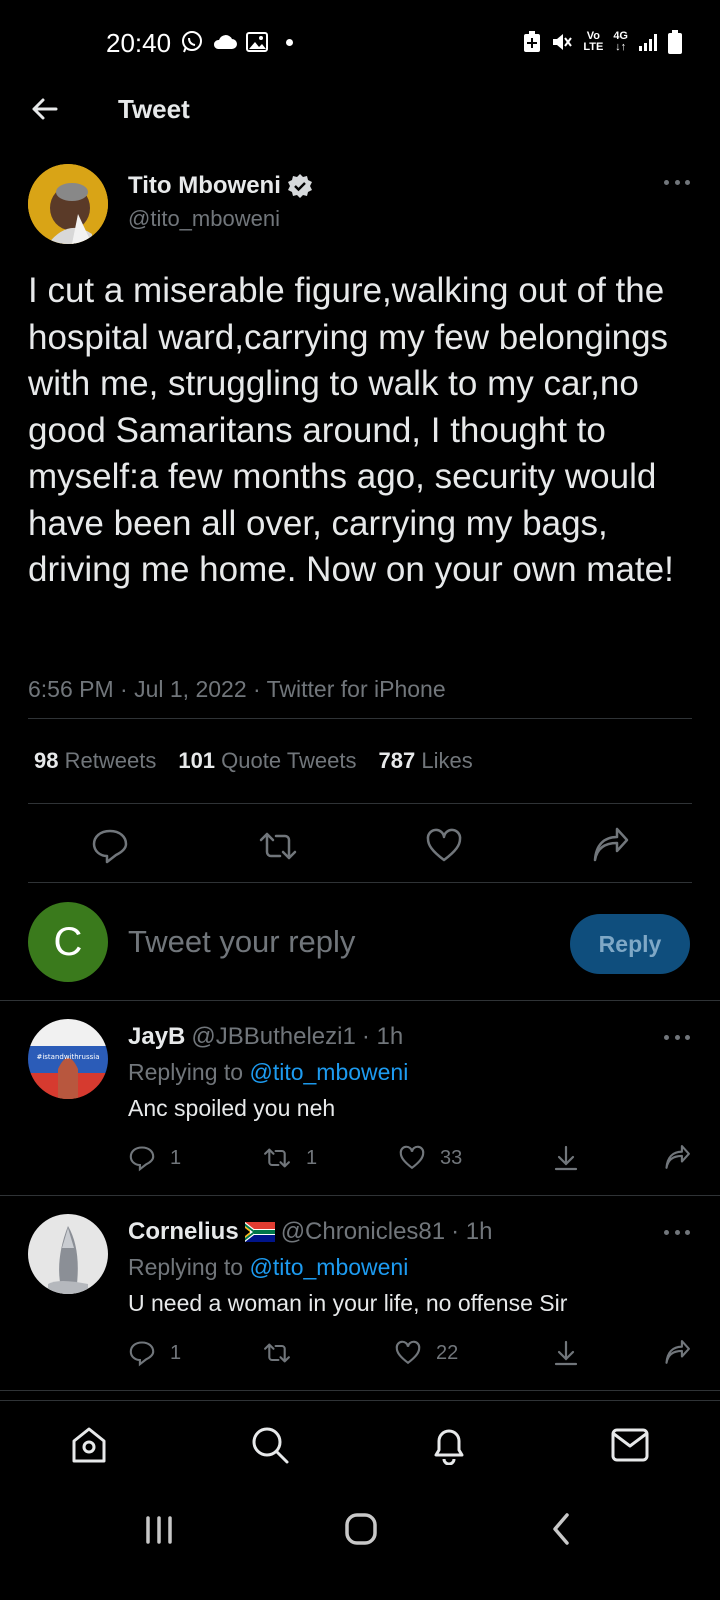  I want to click on messages-icon, so click(630, 1445).